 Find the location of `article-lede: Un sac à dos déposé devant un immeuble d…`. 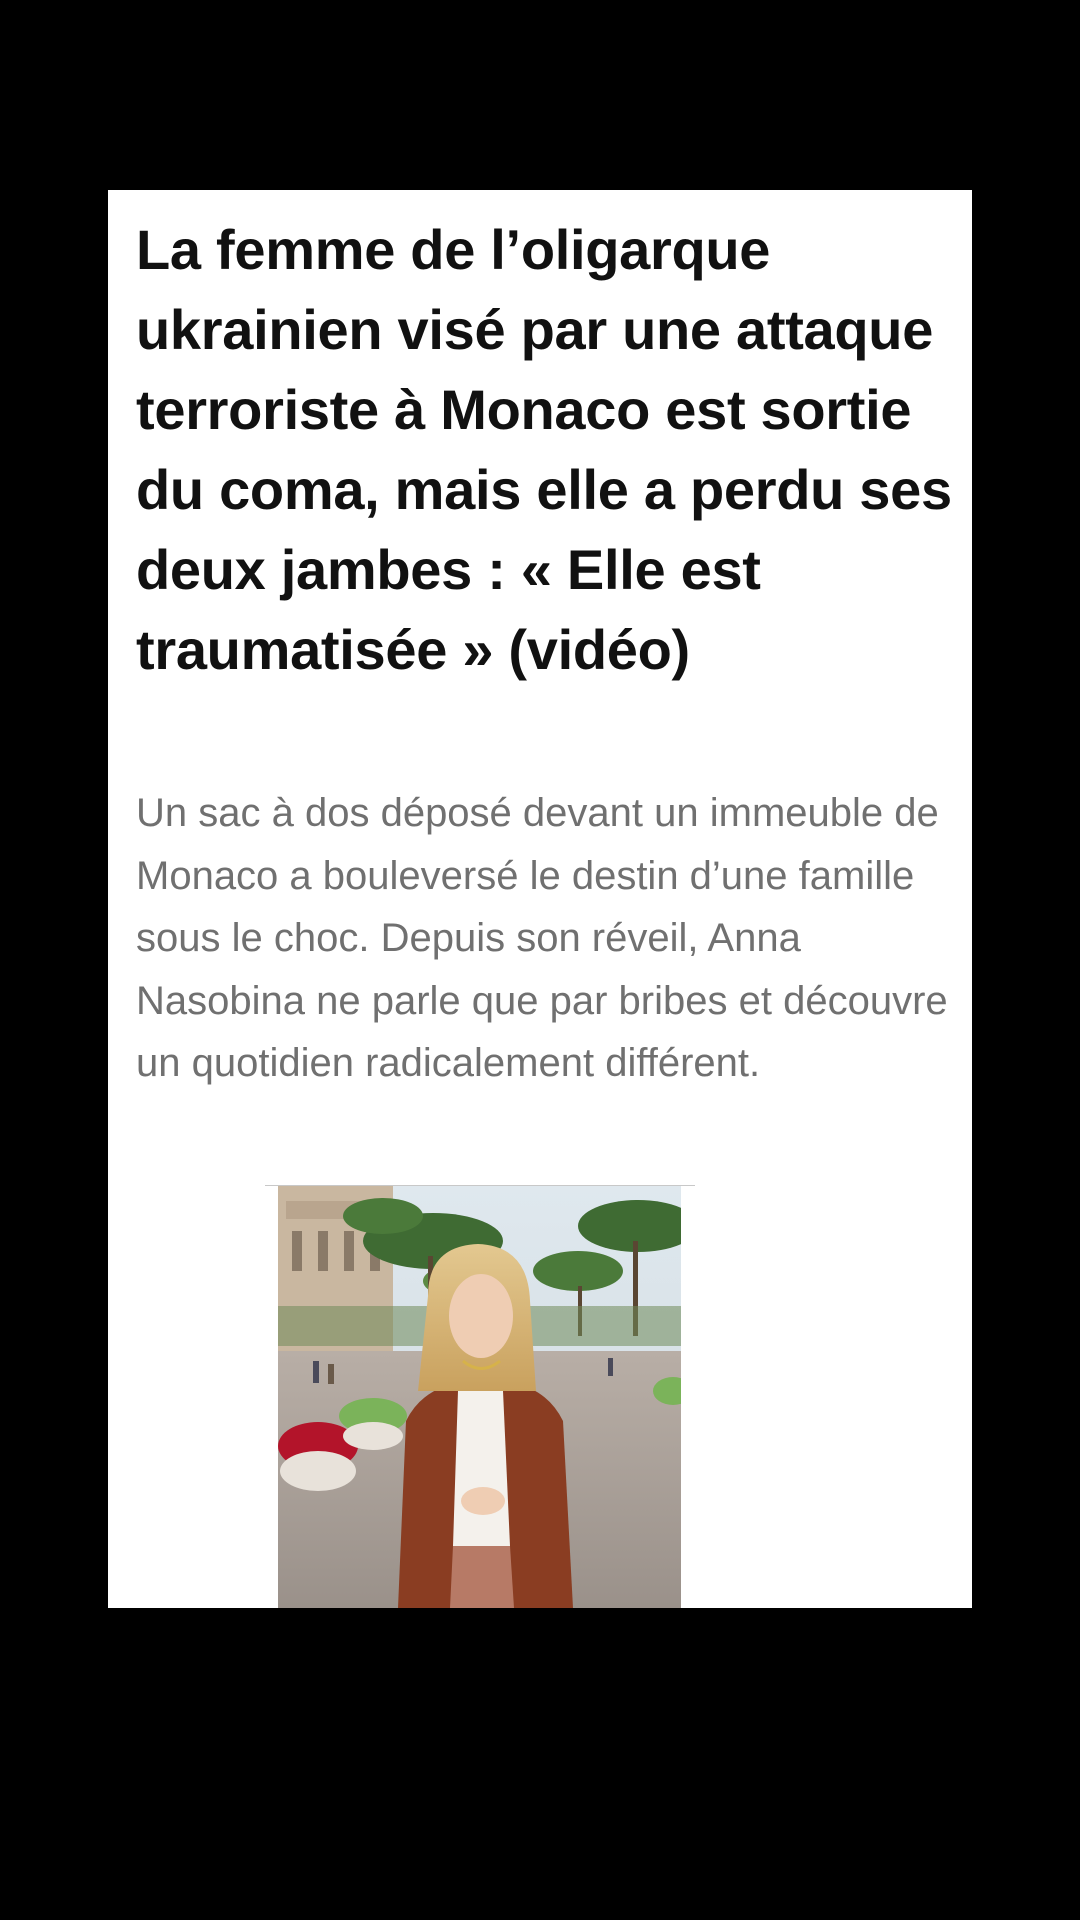

article-lede: Un sac à dos déposé devant un immeuble d… is located at coordinates (542, 938).